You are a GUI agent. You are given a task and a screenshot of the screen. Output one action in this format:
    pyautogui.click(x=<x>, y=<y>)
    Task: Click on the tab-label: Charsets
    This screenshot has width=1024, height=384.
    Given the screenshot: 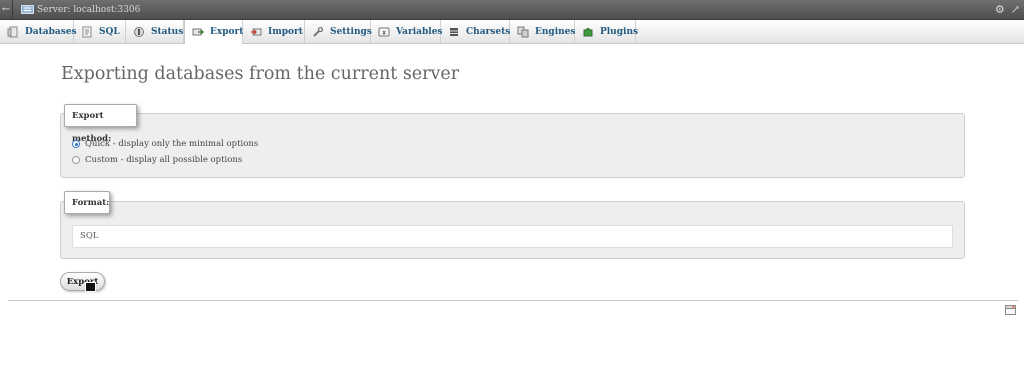 What is the action you would take?
    pyautogui.click(x=488, y=31)
    